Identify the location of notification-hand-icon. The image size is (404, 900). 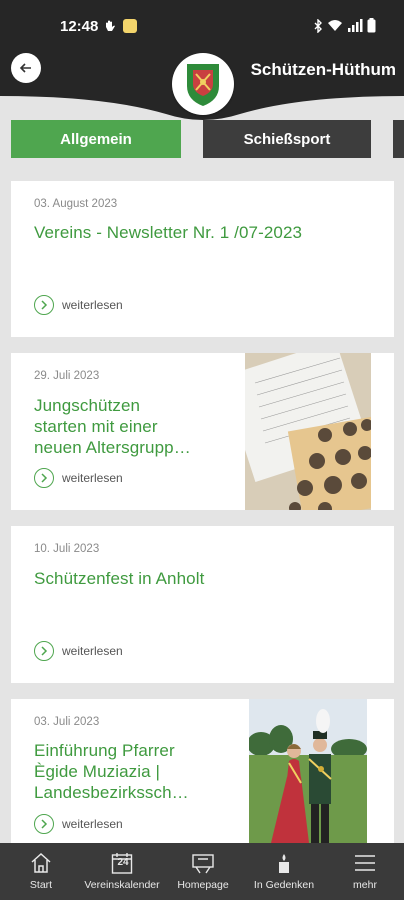
(110, 25).